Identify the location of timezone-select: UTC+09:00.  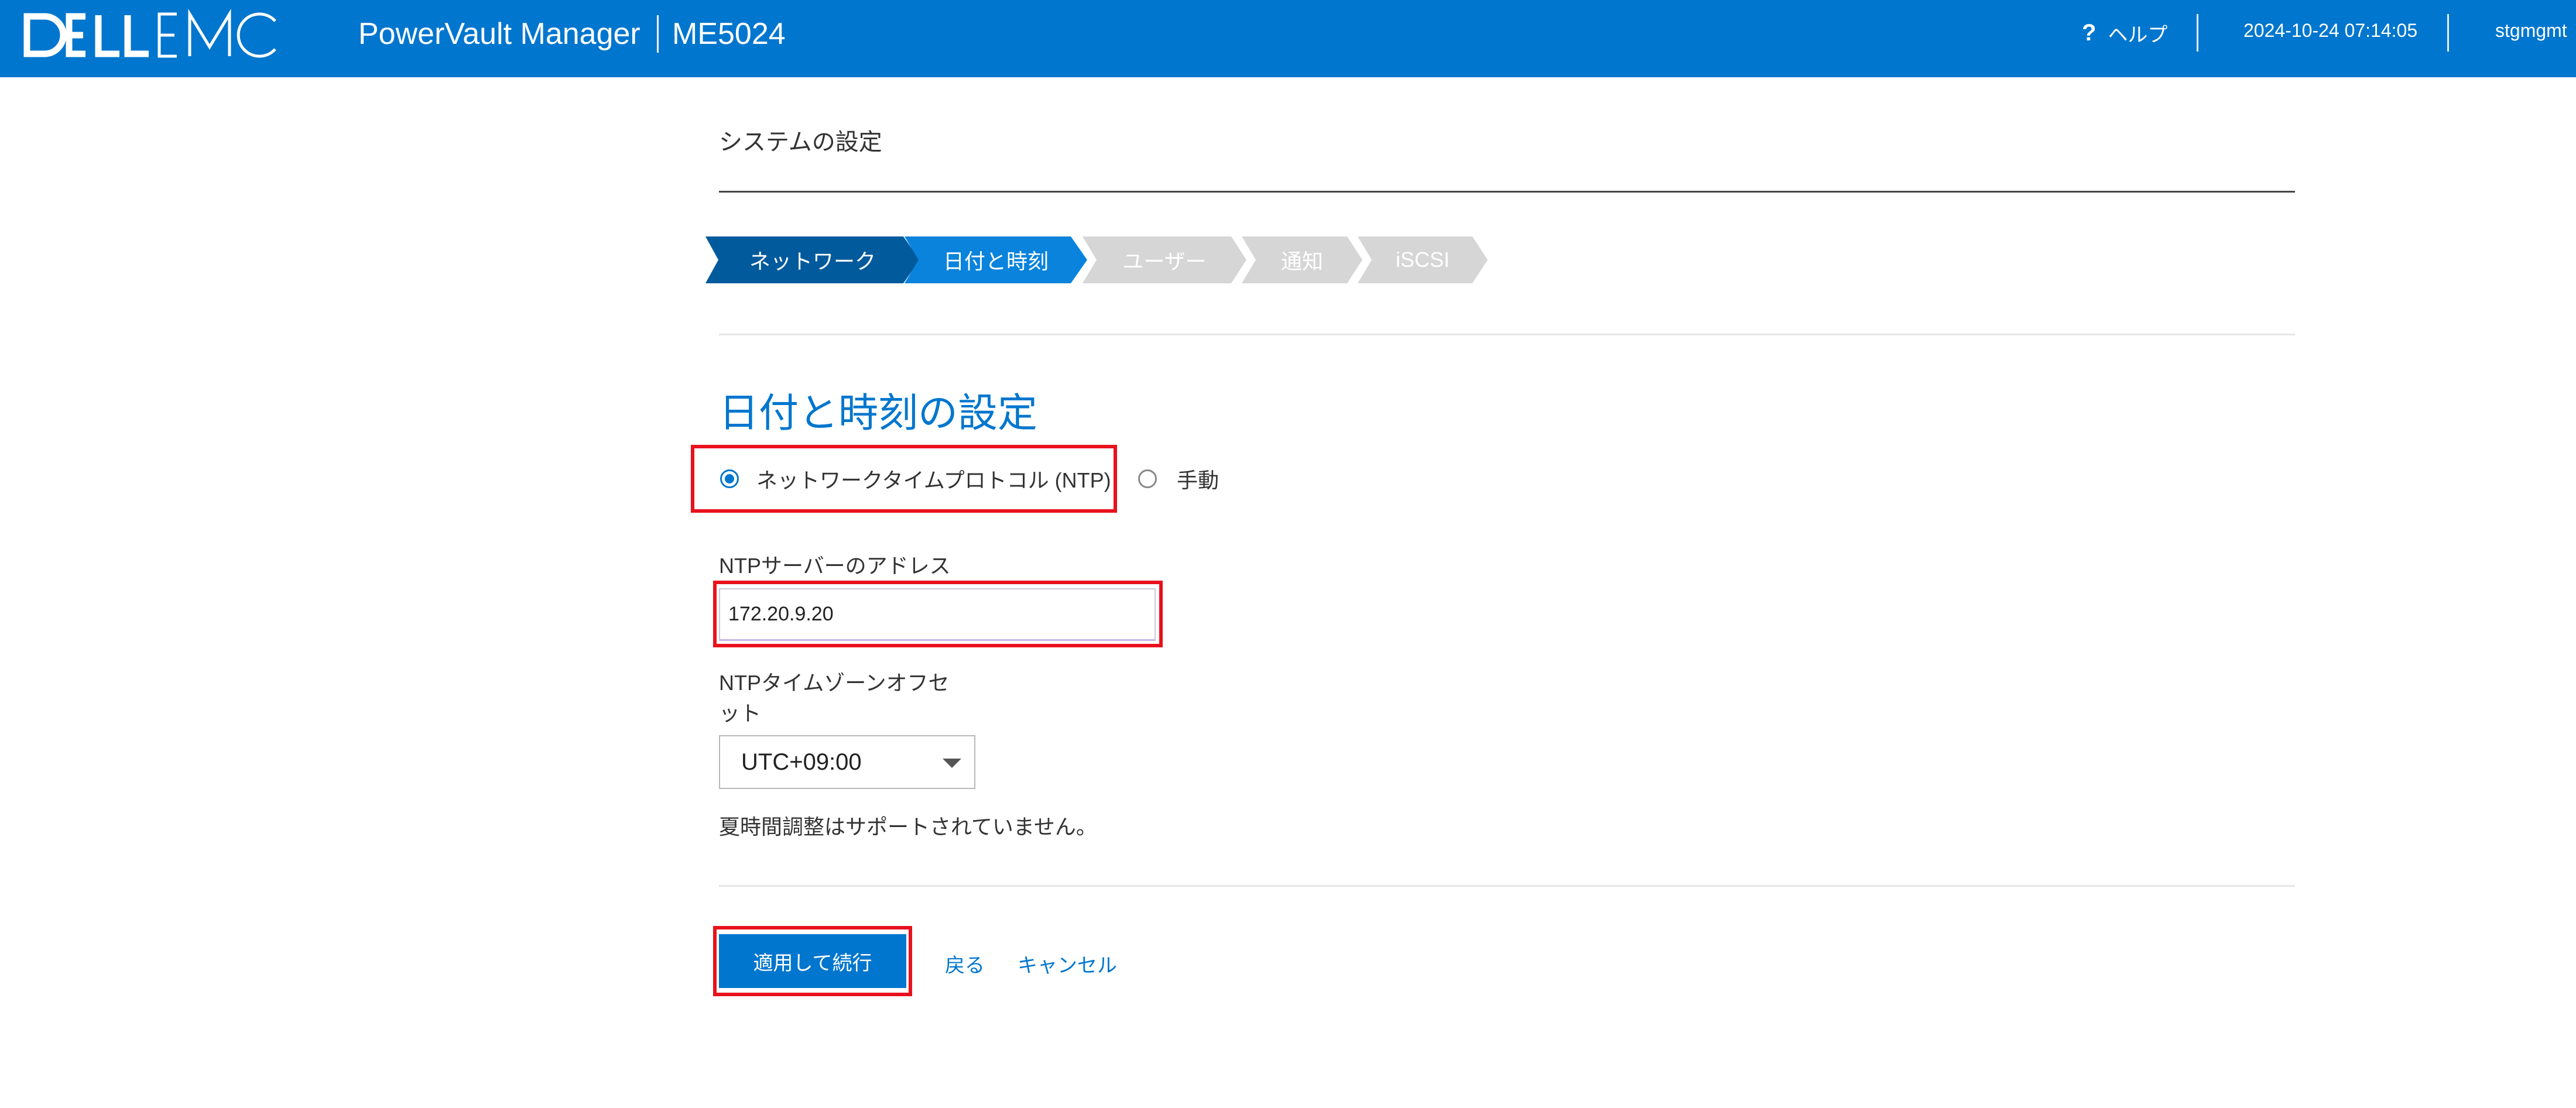
(847, 762).